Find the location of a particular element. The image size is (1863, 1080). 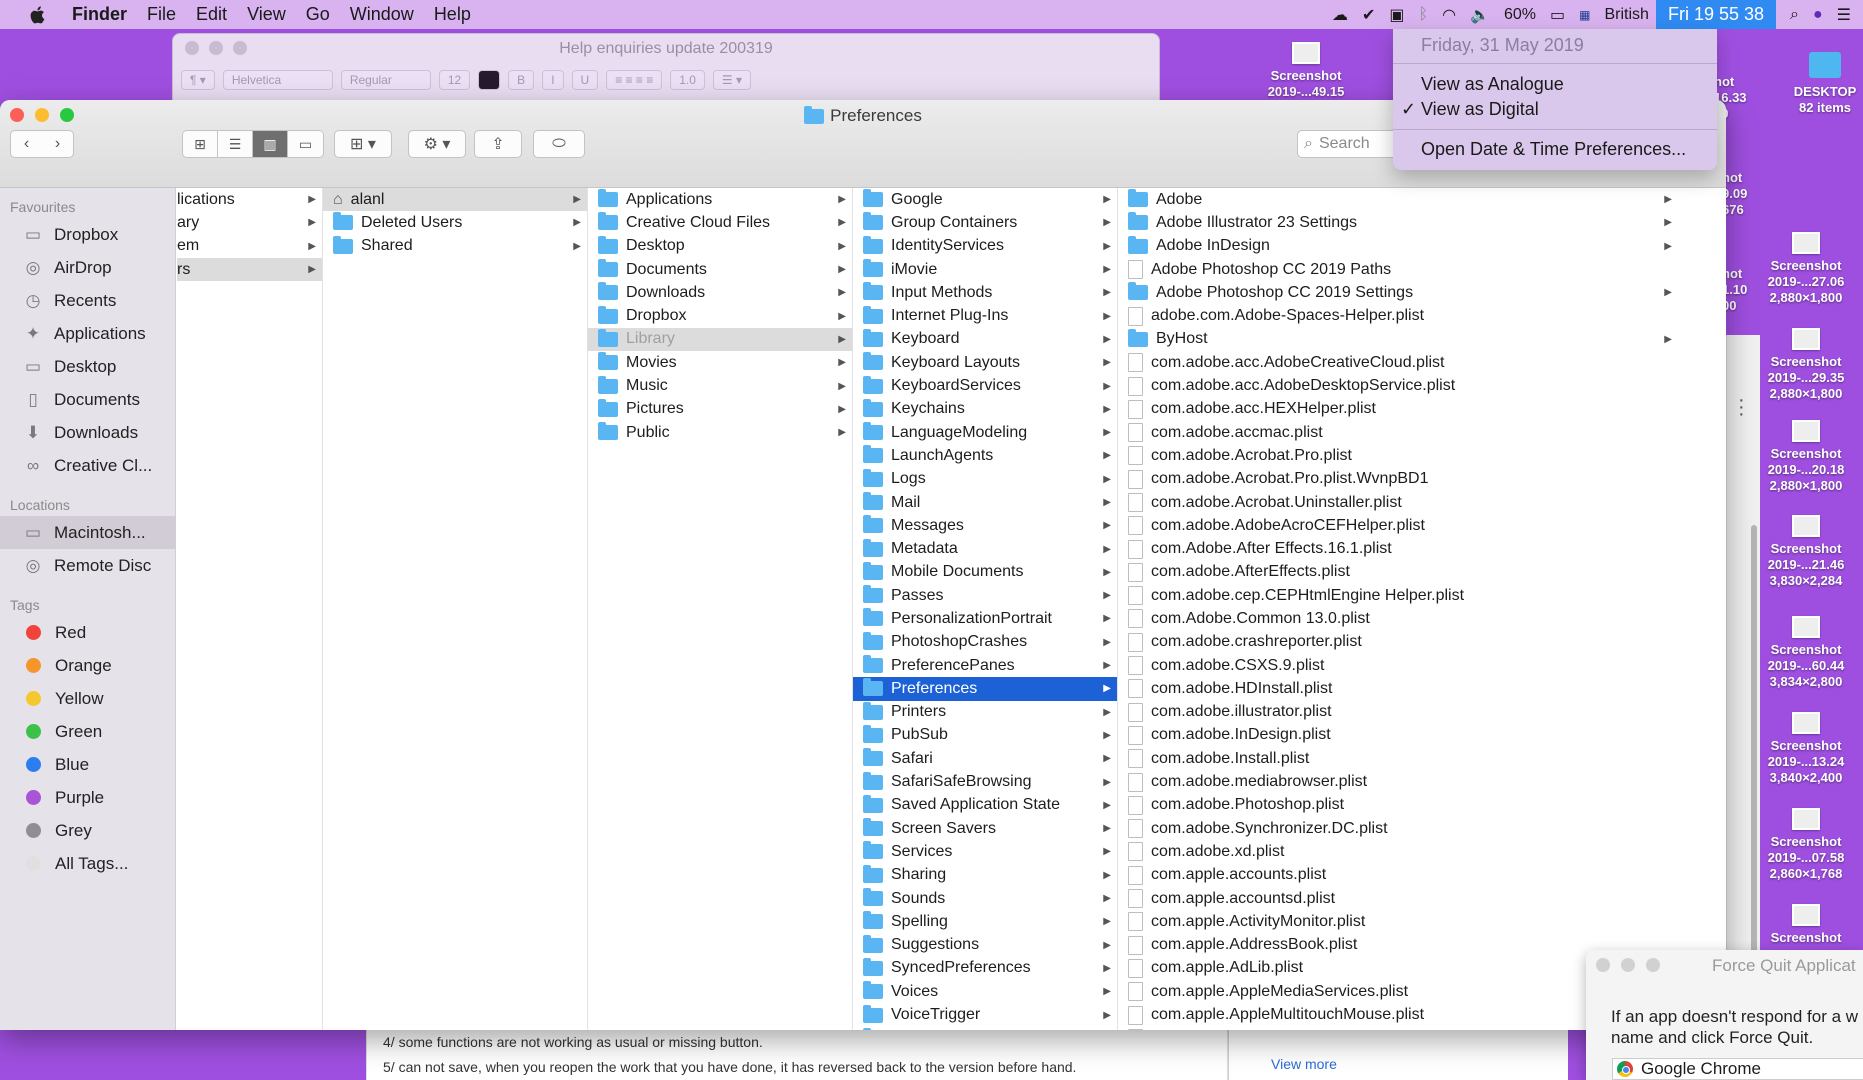

file-row: com.adobe.mediabrowser.plist is located at coordinates (1398, 781).